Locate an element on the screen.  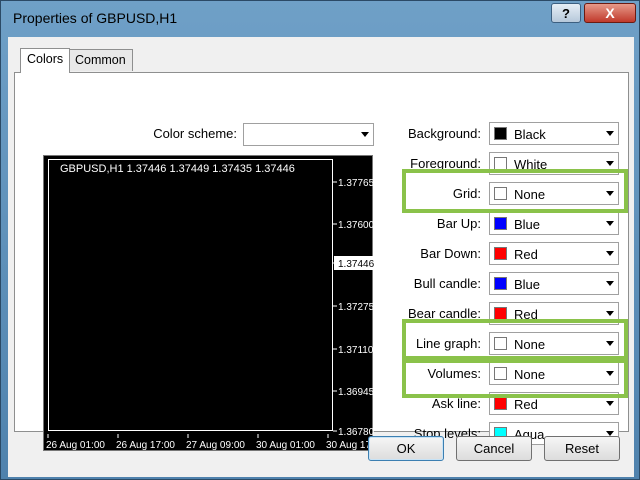
bar-down-color-select: Red is located at coordinates (554, 253).